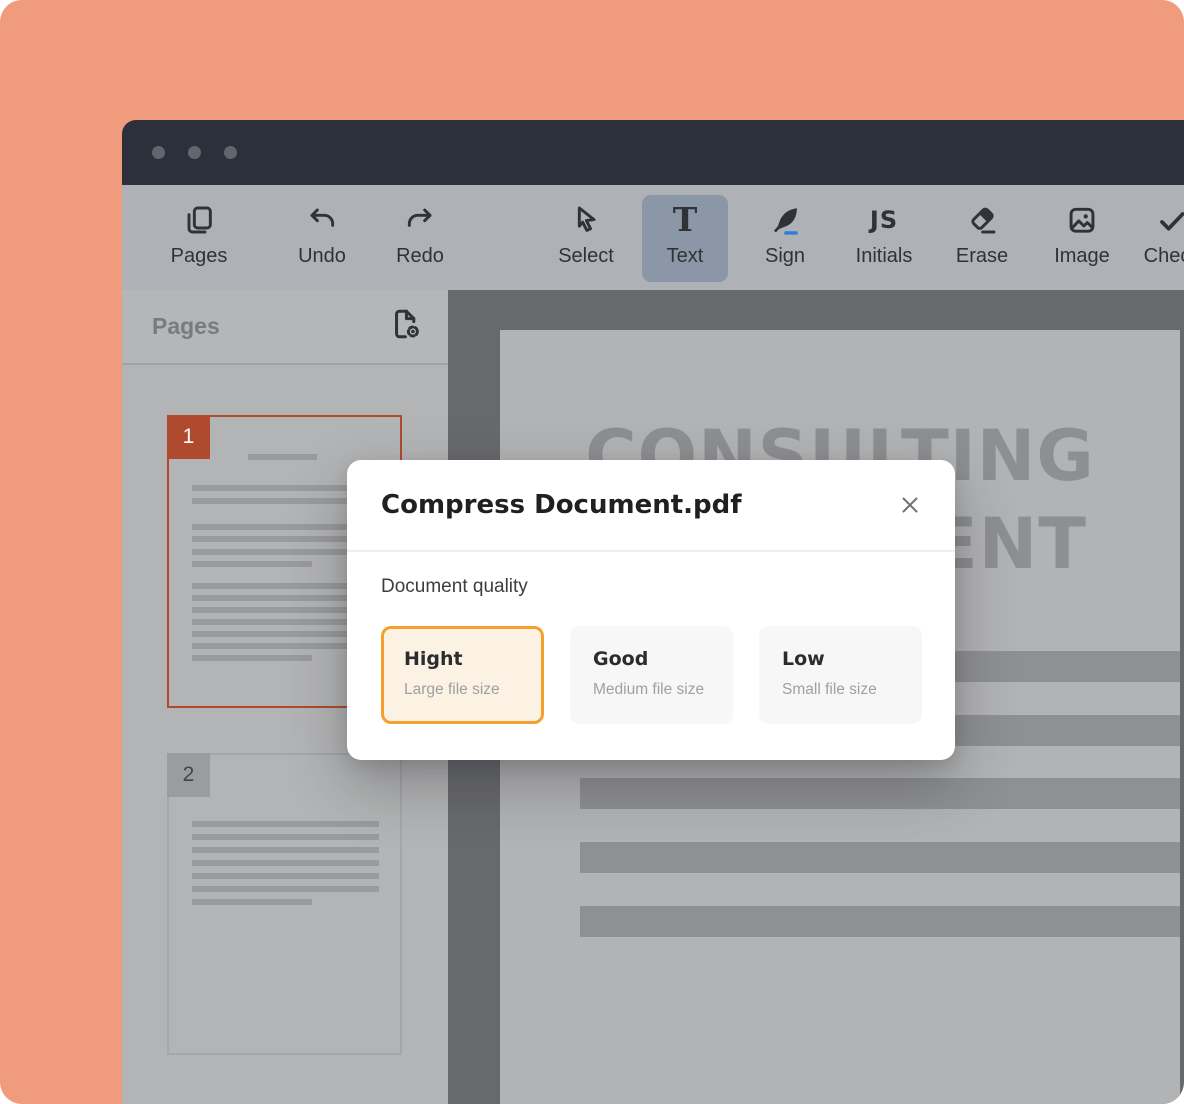 The width and height of the screenshot is (1184, 1104). What do you see at coordinates (840, 675) in the screenshot?
I see `quality-option-low: Low Small file size` at bounding box center [840, 675].